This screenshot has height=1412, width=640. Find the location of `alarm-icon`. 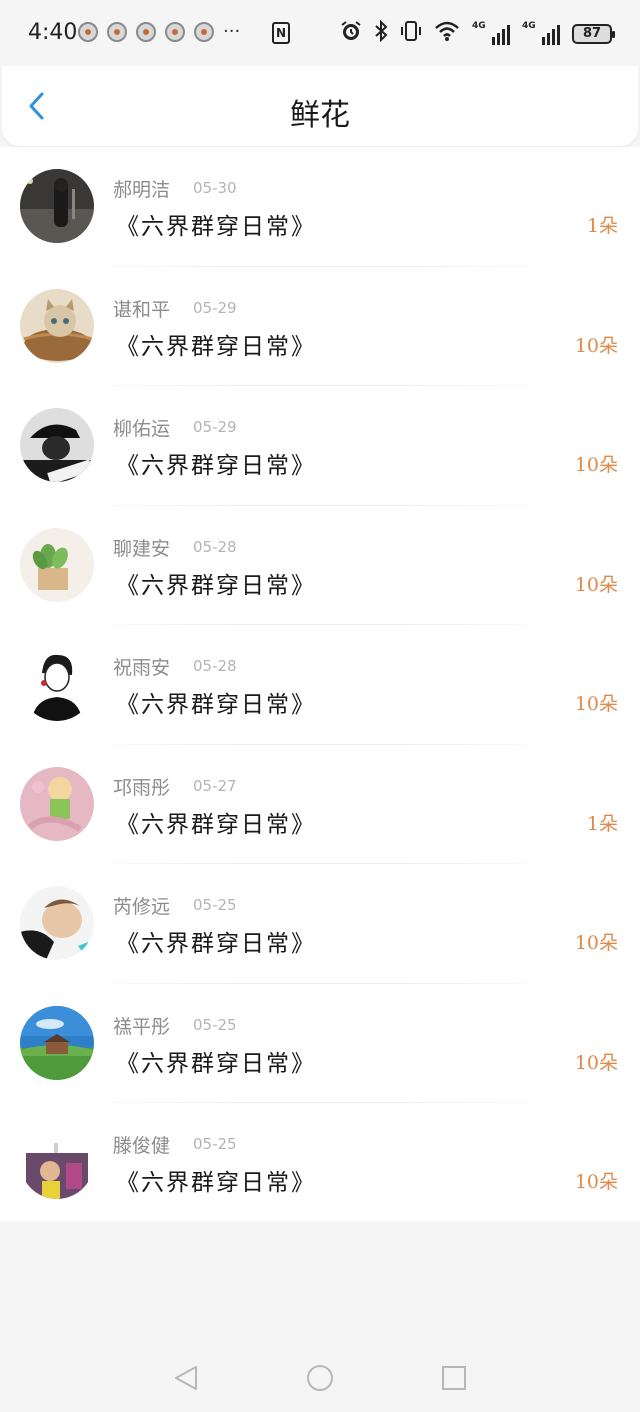

alarm-icon is located at coordinates (351, 33).